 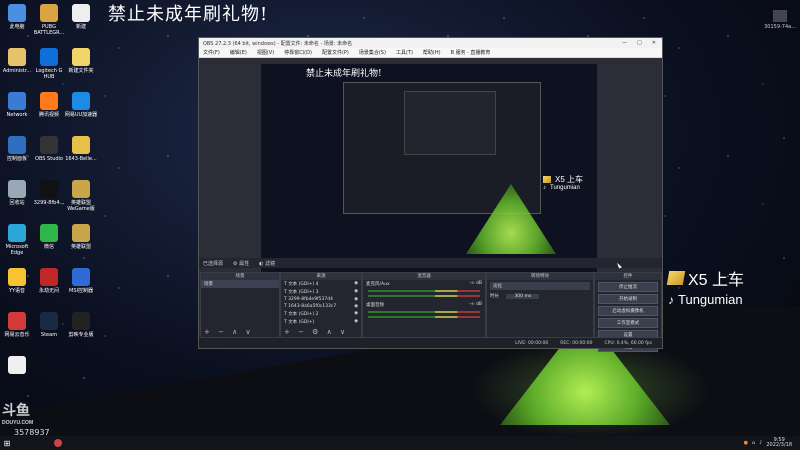 What do you see at coordinates (576, 343) in the screenshot?
I see `status-item: REC: 00:00:00` at bounding box center [576, 343].